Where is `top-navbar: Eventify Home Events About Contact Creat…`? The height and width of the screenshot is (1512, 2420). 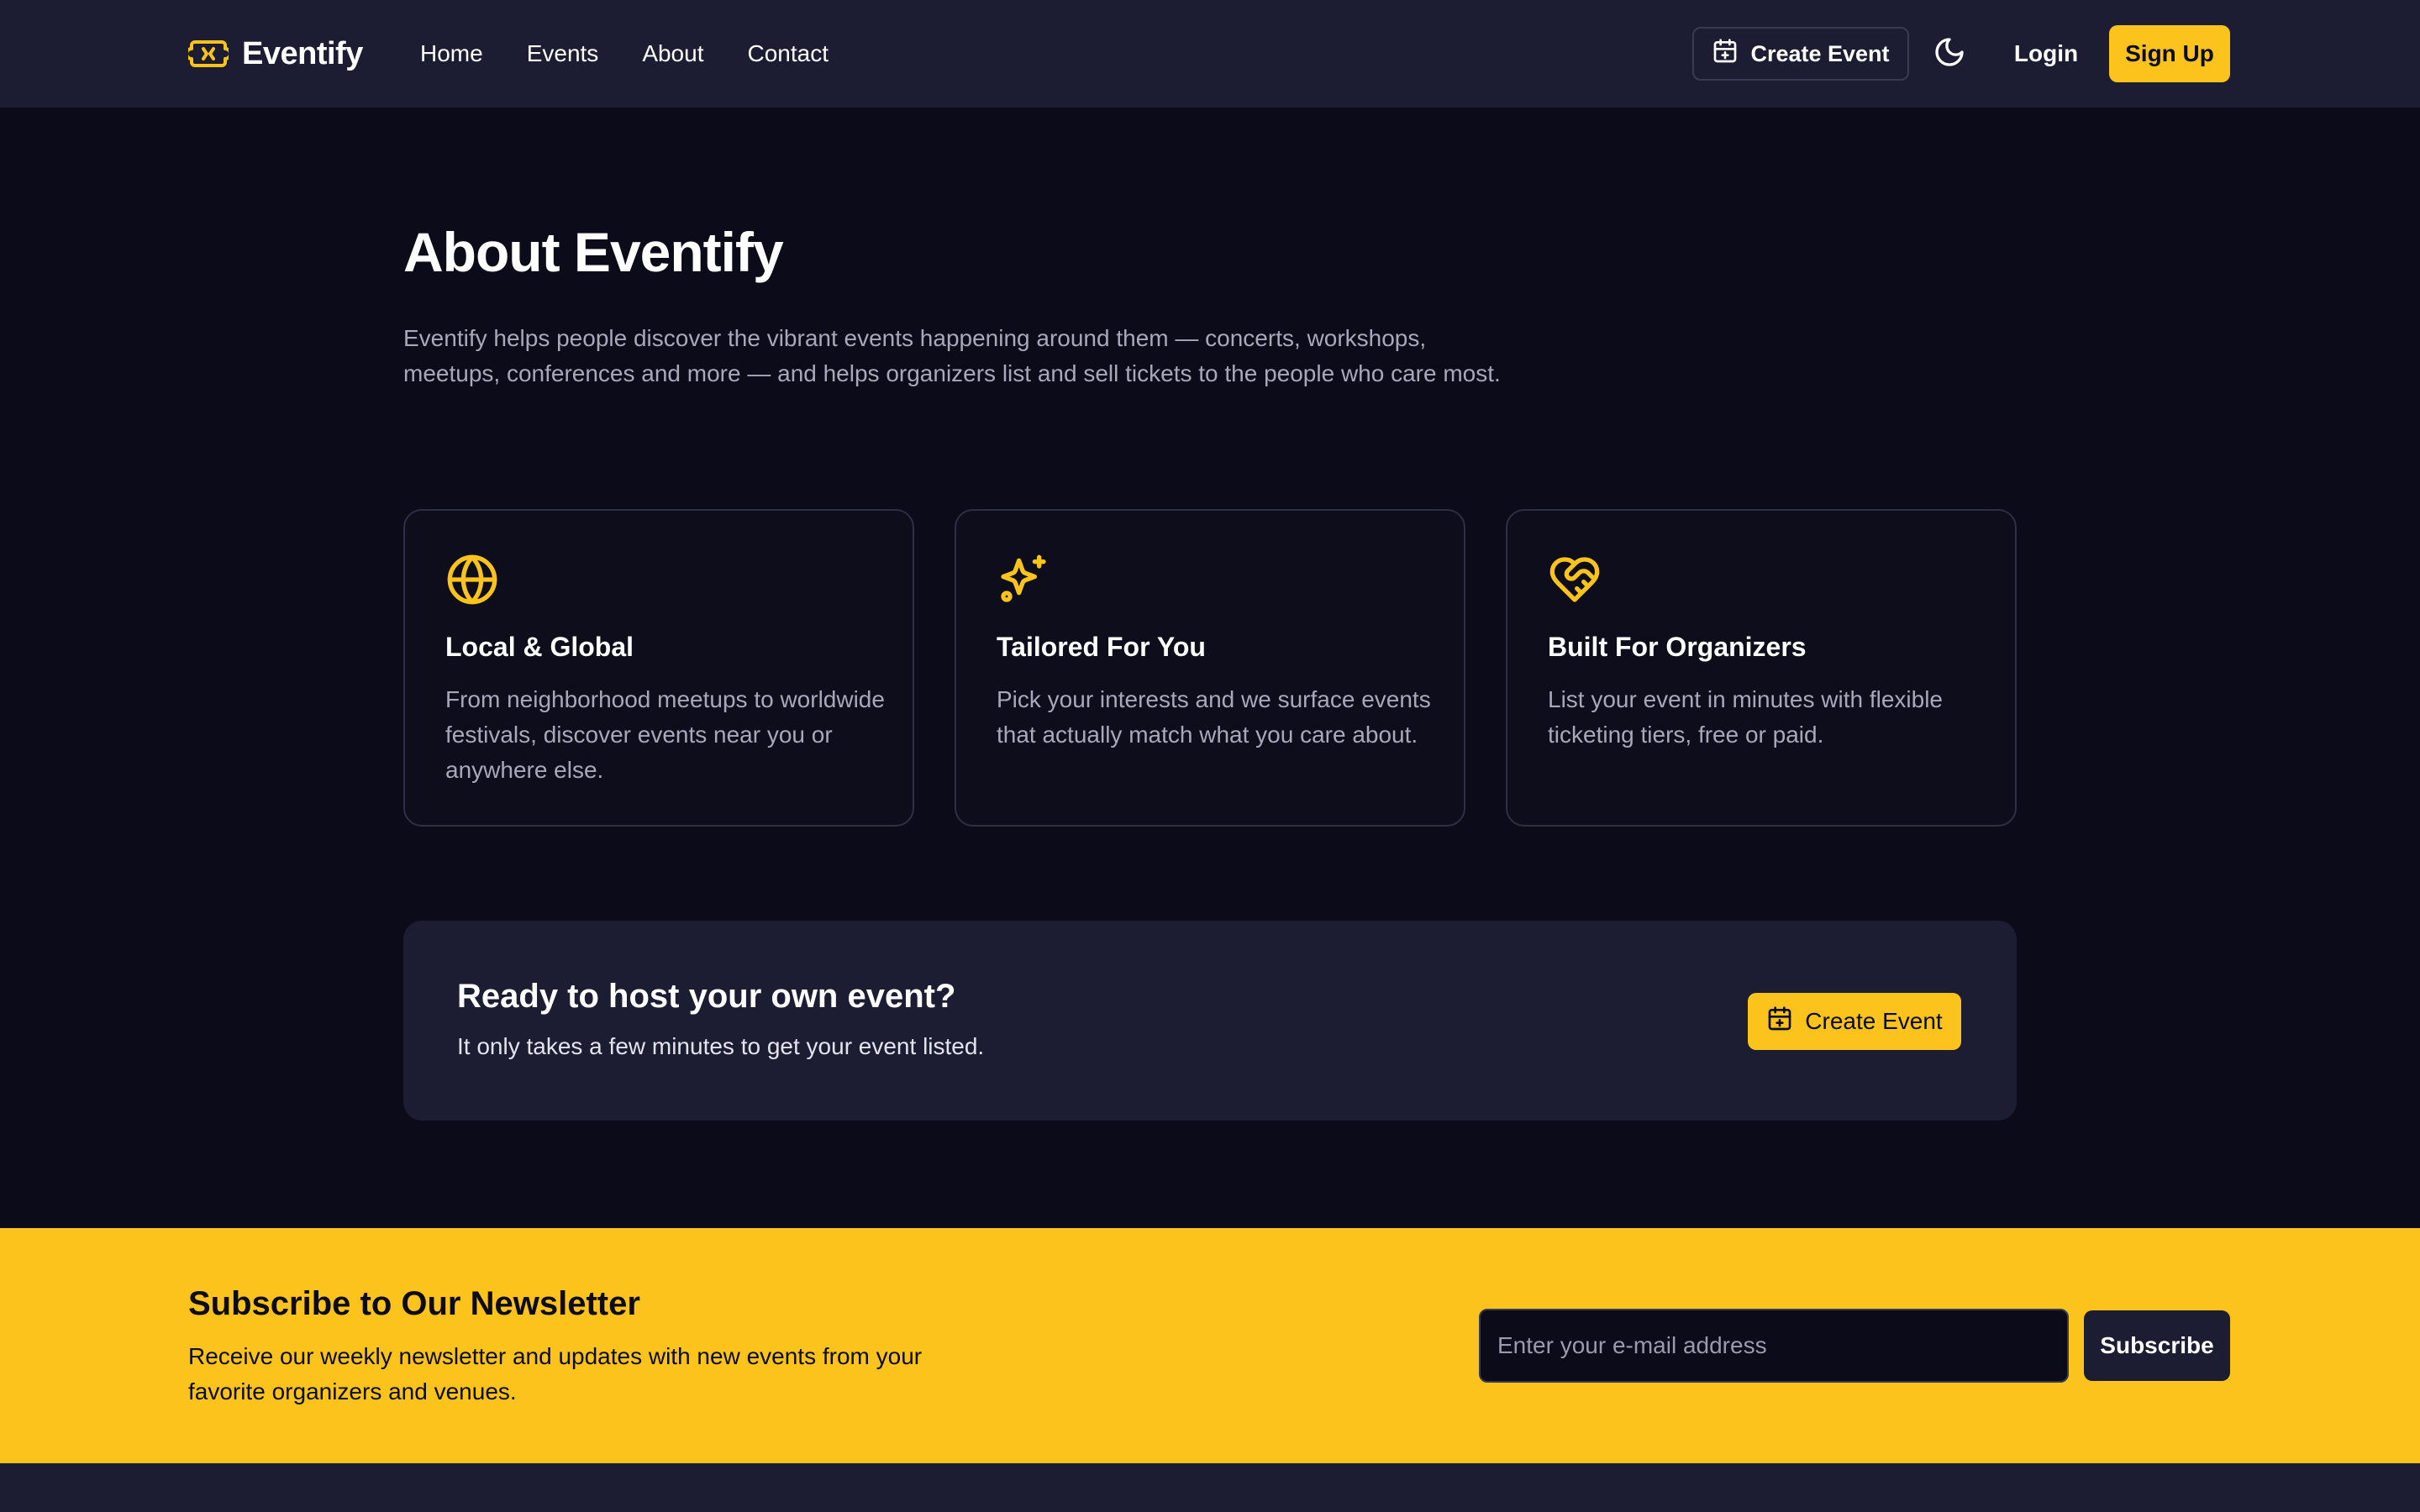
top-navbar: Eventify Home Events About Contact Creat… is located at coordinates (1210, 54).